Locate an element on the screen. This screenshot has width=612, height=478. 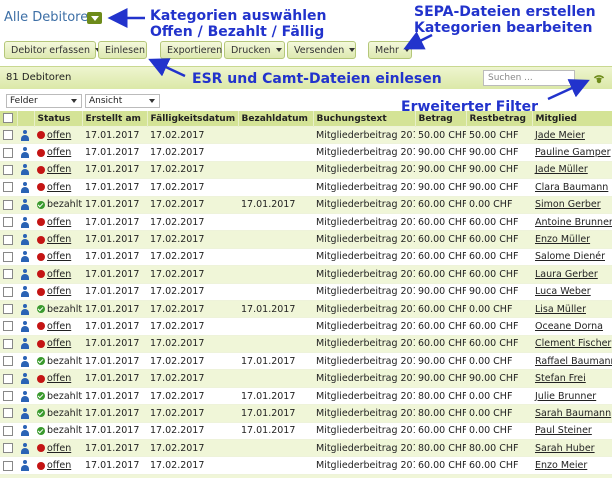
einlesen-button: Einlesen is located at coordinates (122, 50).